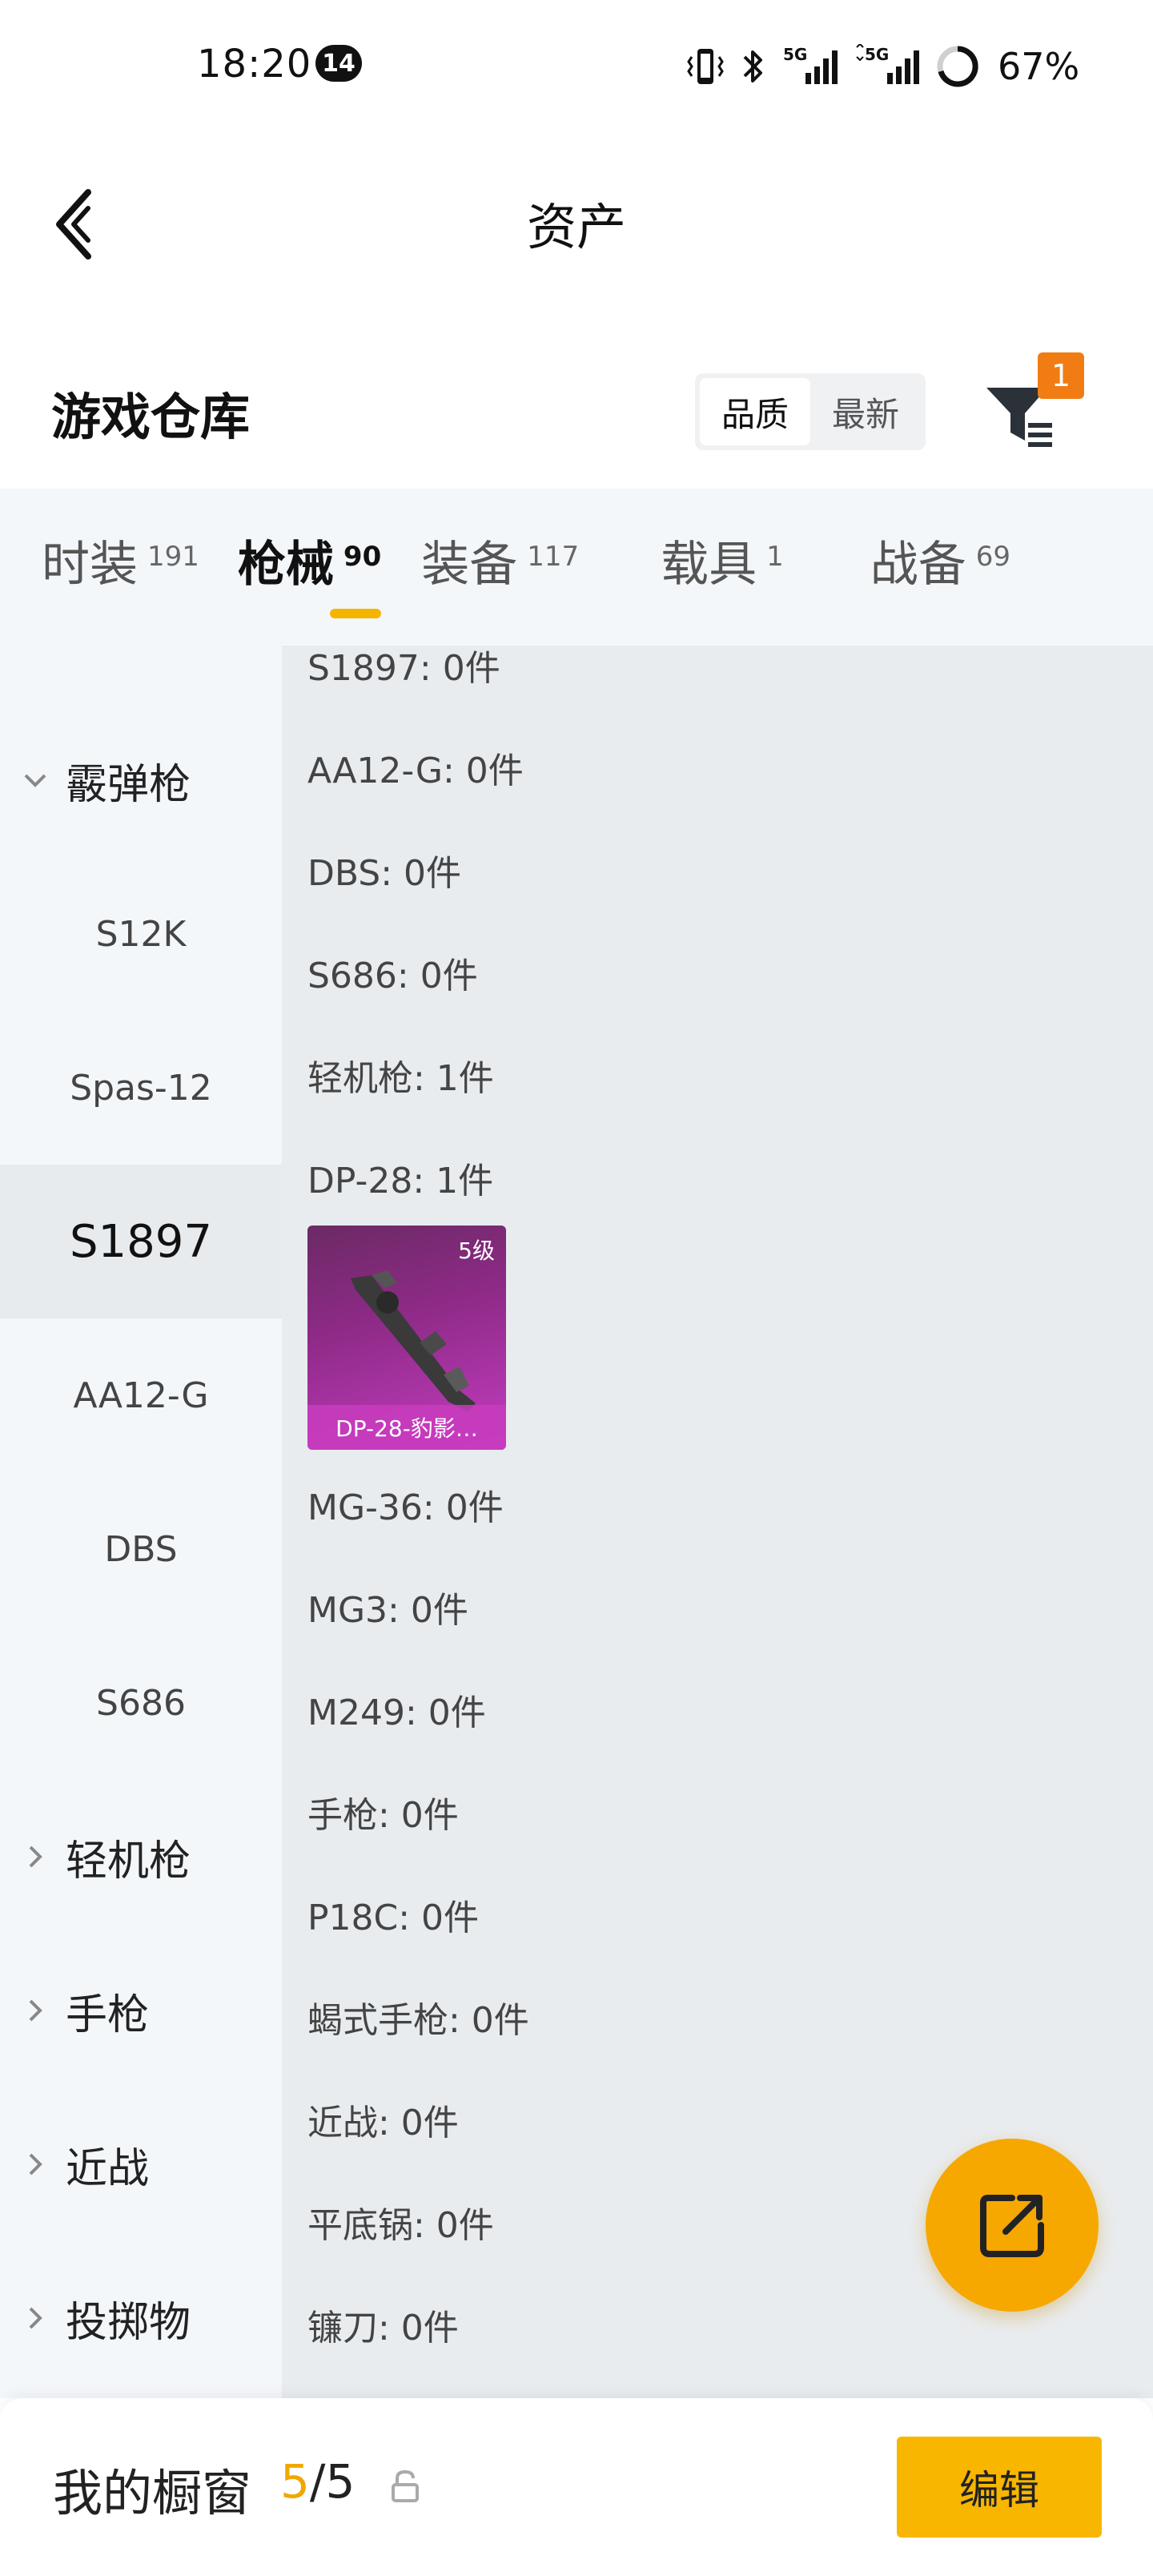  I want to click on list-item: S686: 0件, so click(392, 972).